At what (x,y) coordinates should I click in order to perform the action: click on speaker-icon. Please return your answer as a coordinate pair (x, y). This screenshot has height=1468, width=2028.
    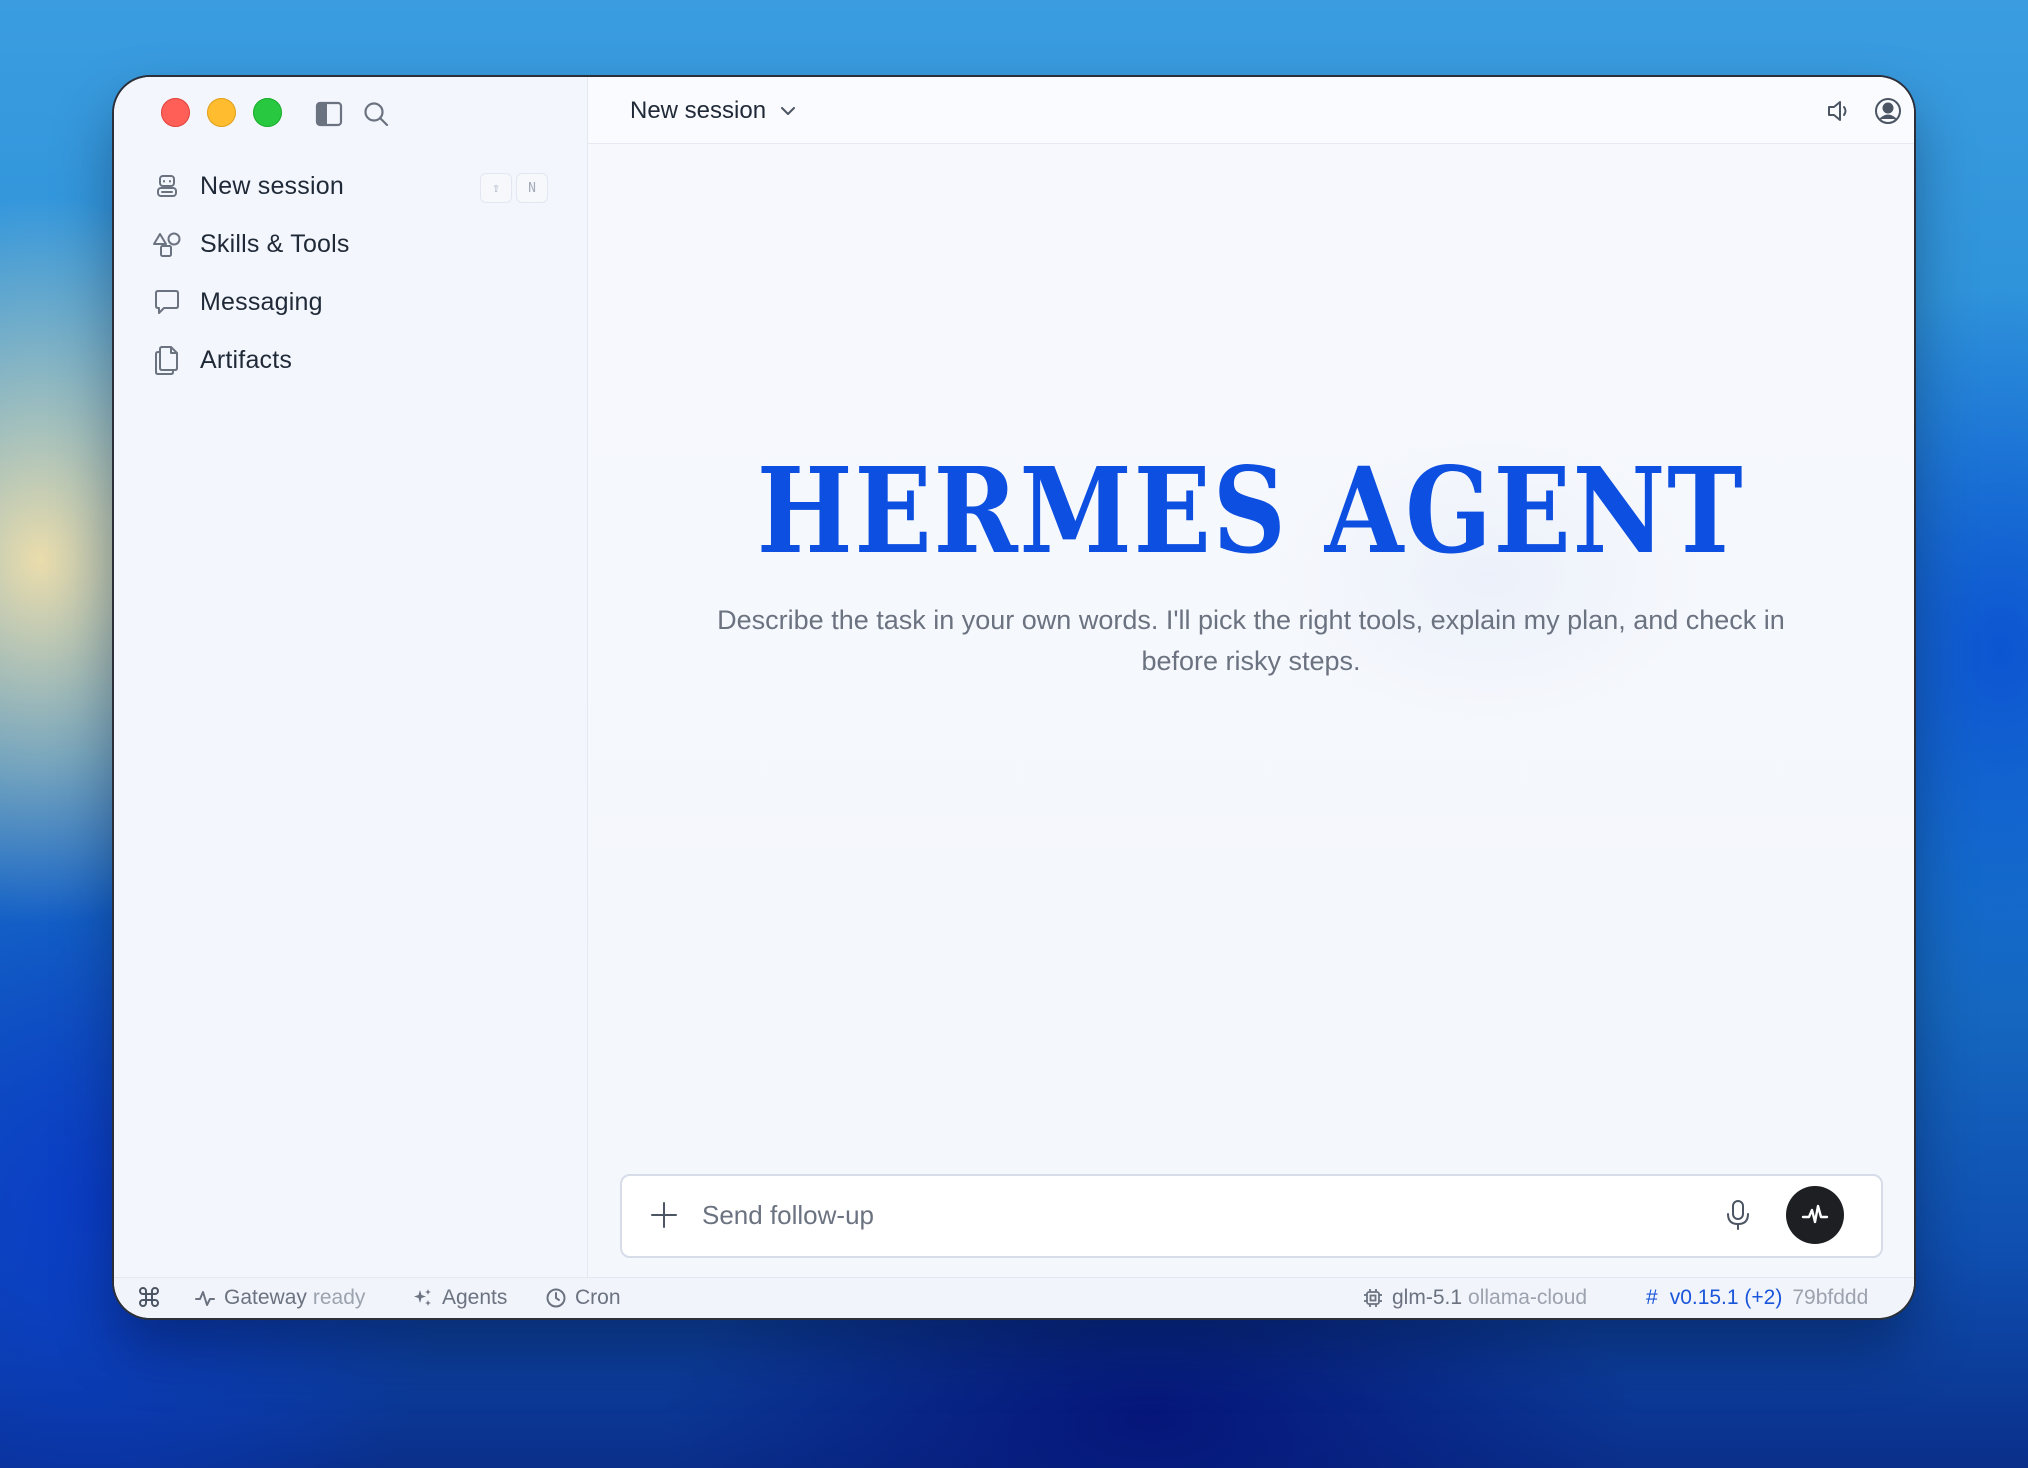
    Looking at the image, I should click on (1839, 111).